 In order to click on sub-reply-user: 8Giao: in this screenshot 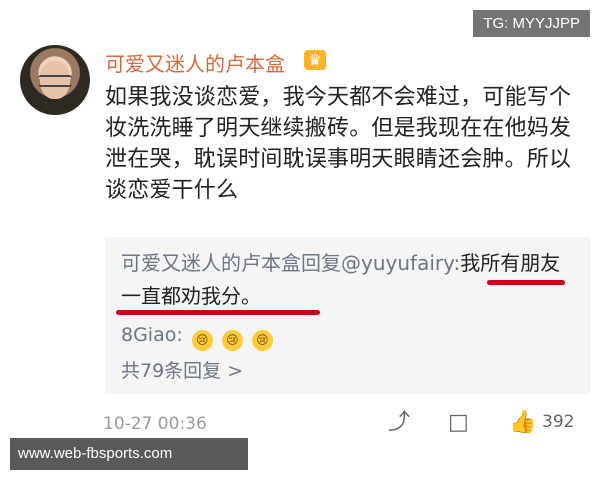, I will do `click(152, 335)`.